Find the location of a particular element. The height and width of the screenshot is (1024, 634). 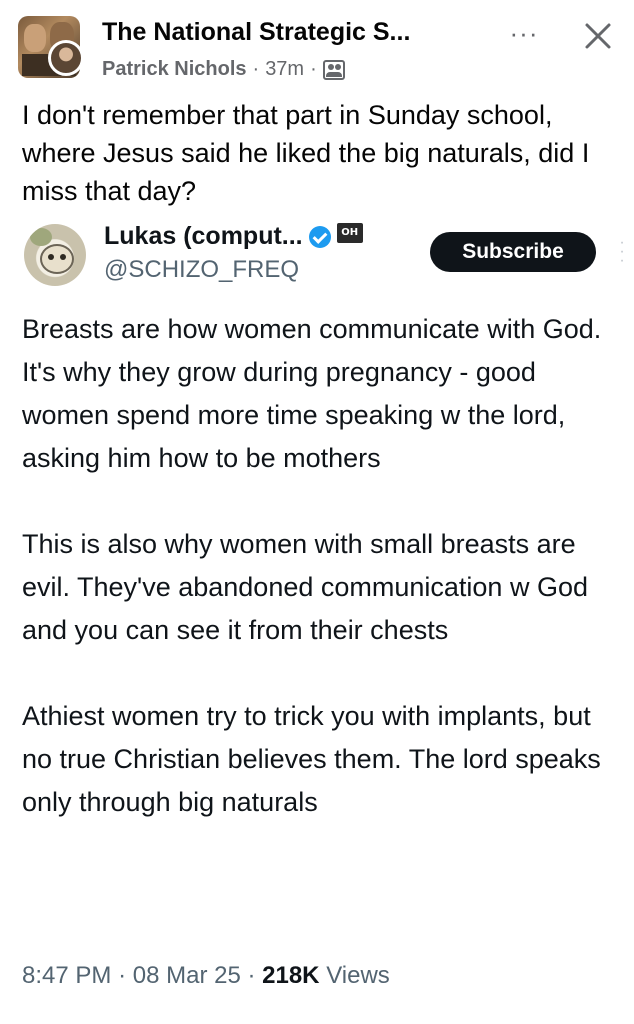

close-button is located at coordinates (598, 36).